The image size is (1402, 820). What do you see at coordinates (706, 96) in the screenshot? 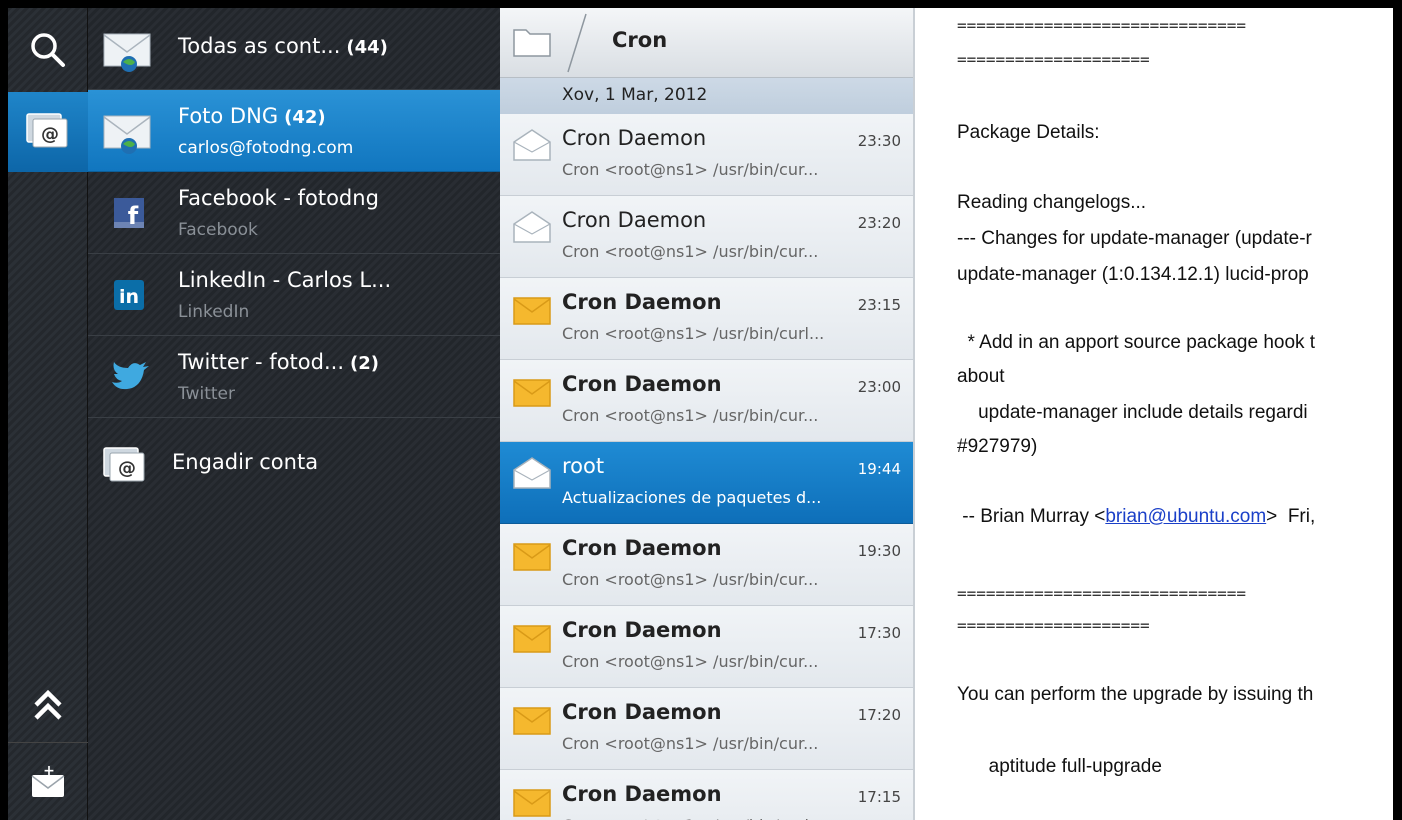
I see `date-header: Xov, 1 Mar, 2012` at bounding box center [706, 96].